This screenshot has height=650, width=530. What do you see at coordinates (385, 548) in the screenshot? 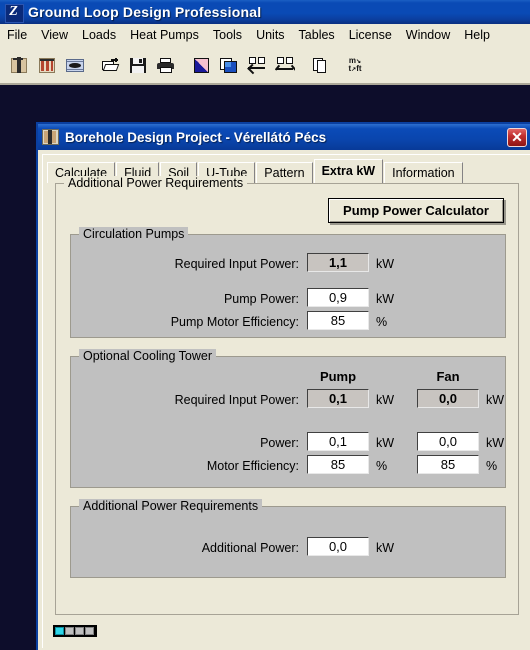
I see `additional-power-unit: kW` at bounding box center [385, 548].